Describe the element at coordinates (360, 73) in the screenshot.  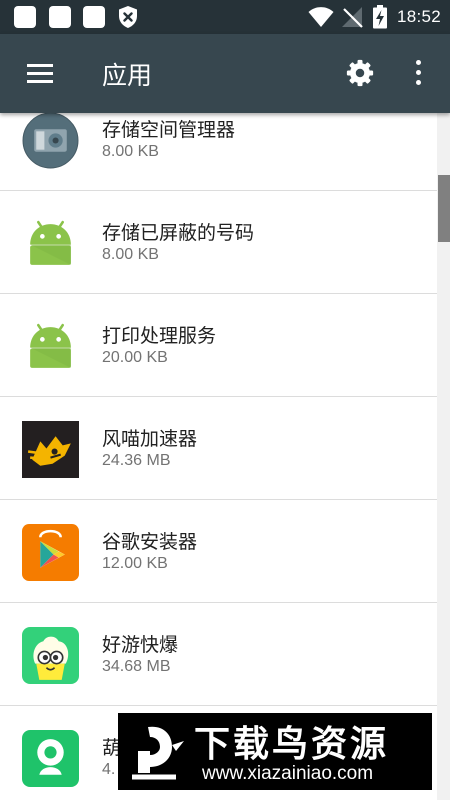
I see `gear-icon` at that location.